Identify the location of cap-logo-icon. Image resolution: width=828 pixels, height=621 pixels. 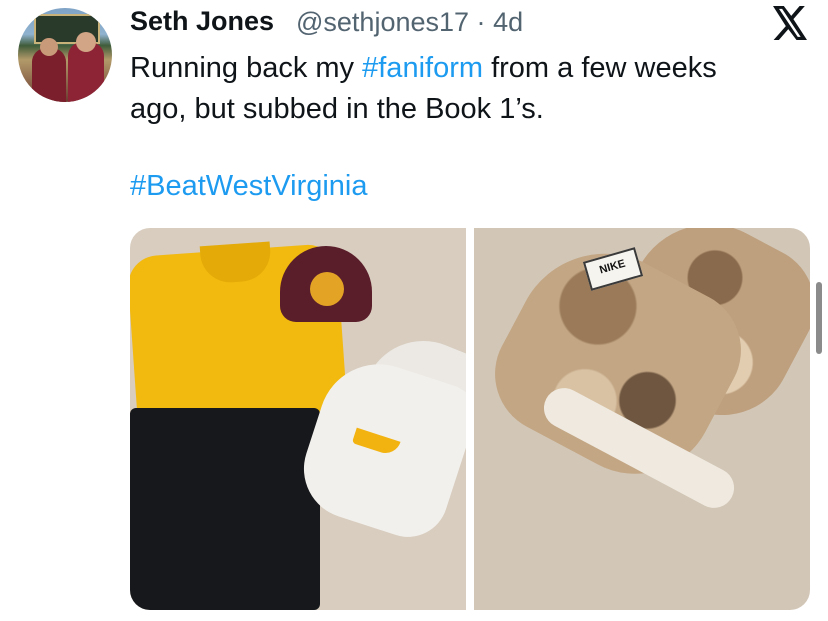
(327, 289).